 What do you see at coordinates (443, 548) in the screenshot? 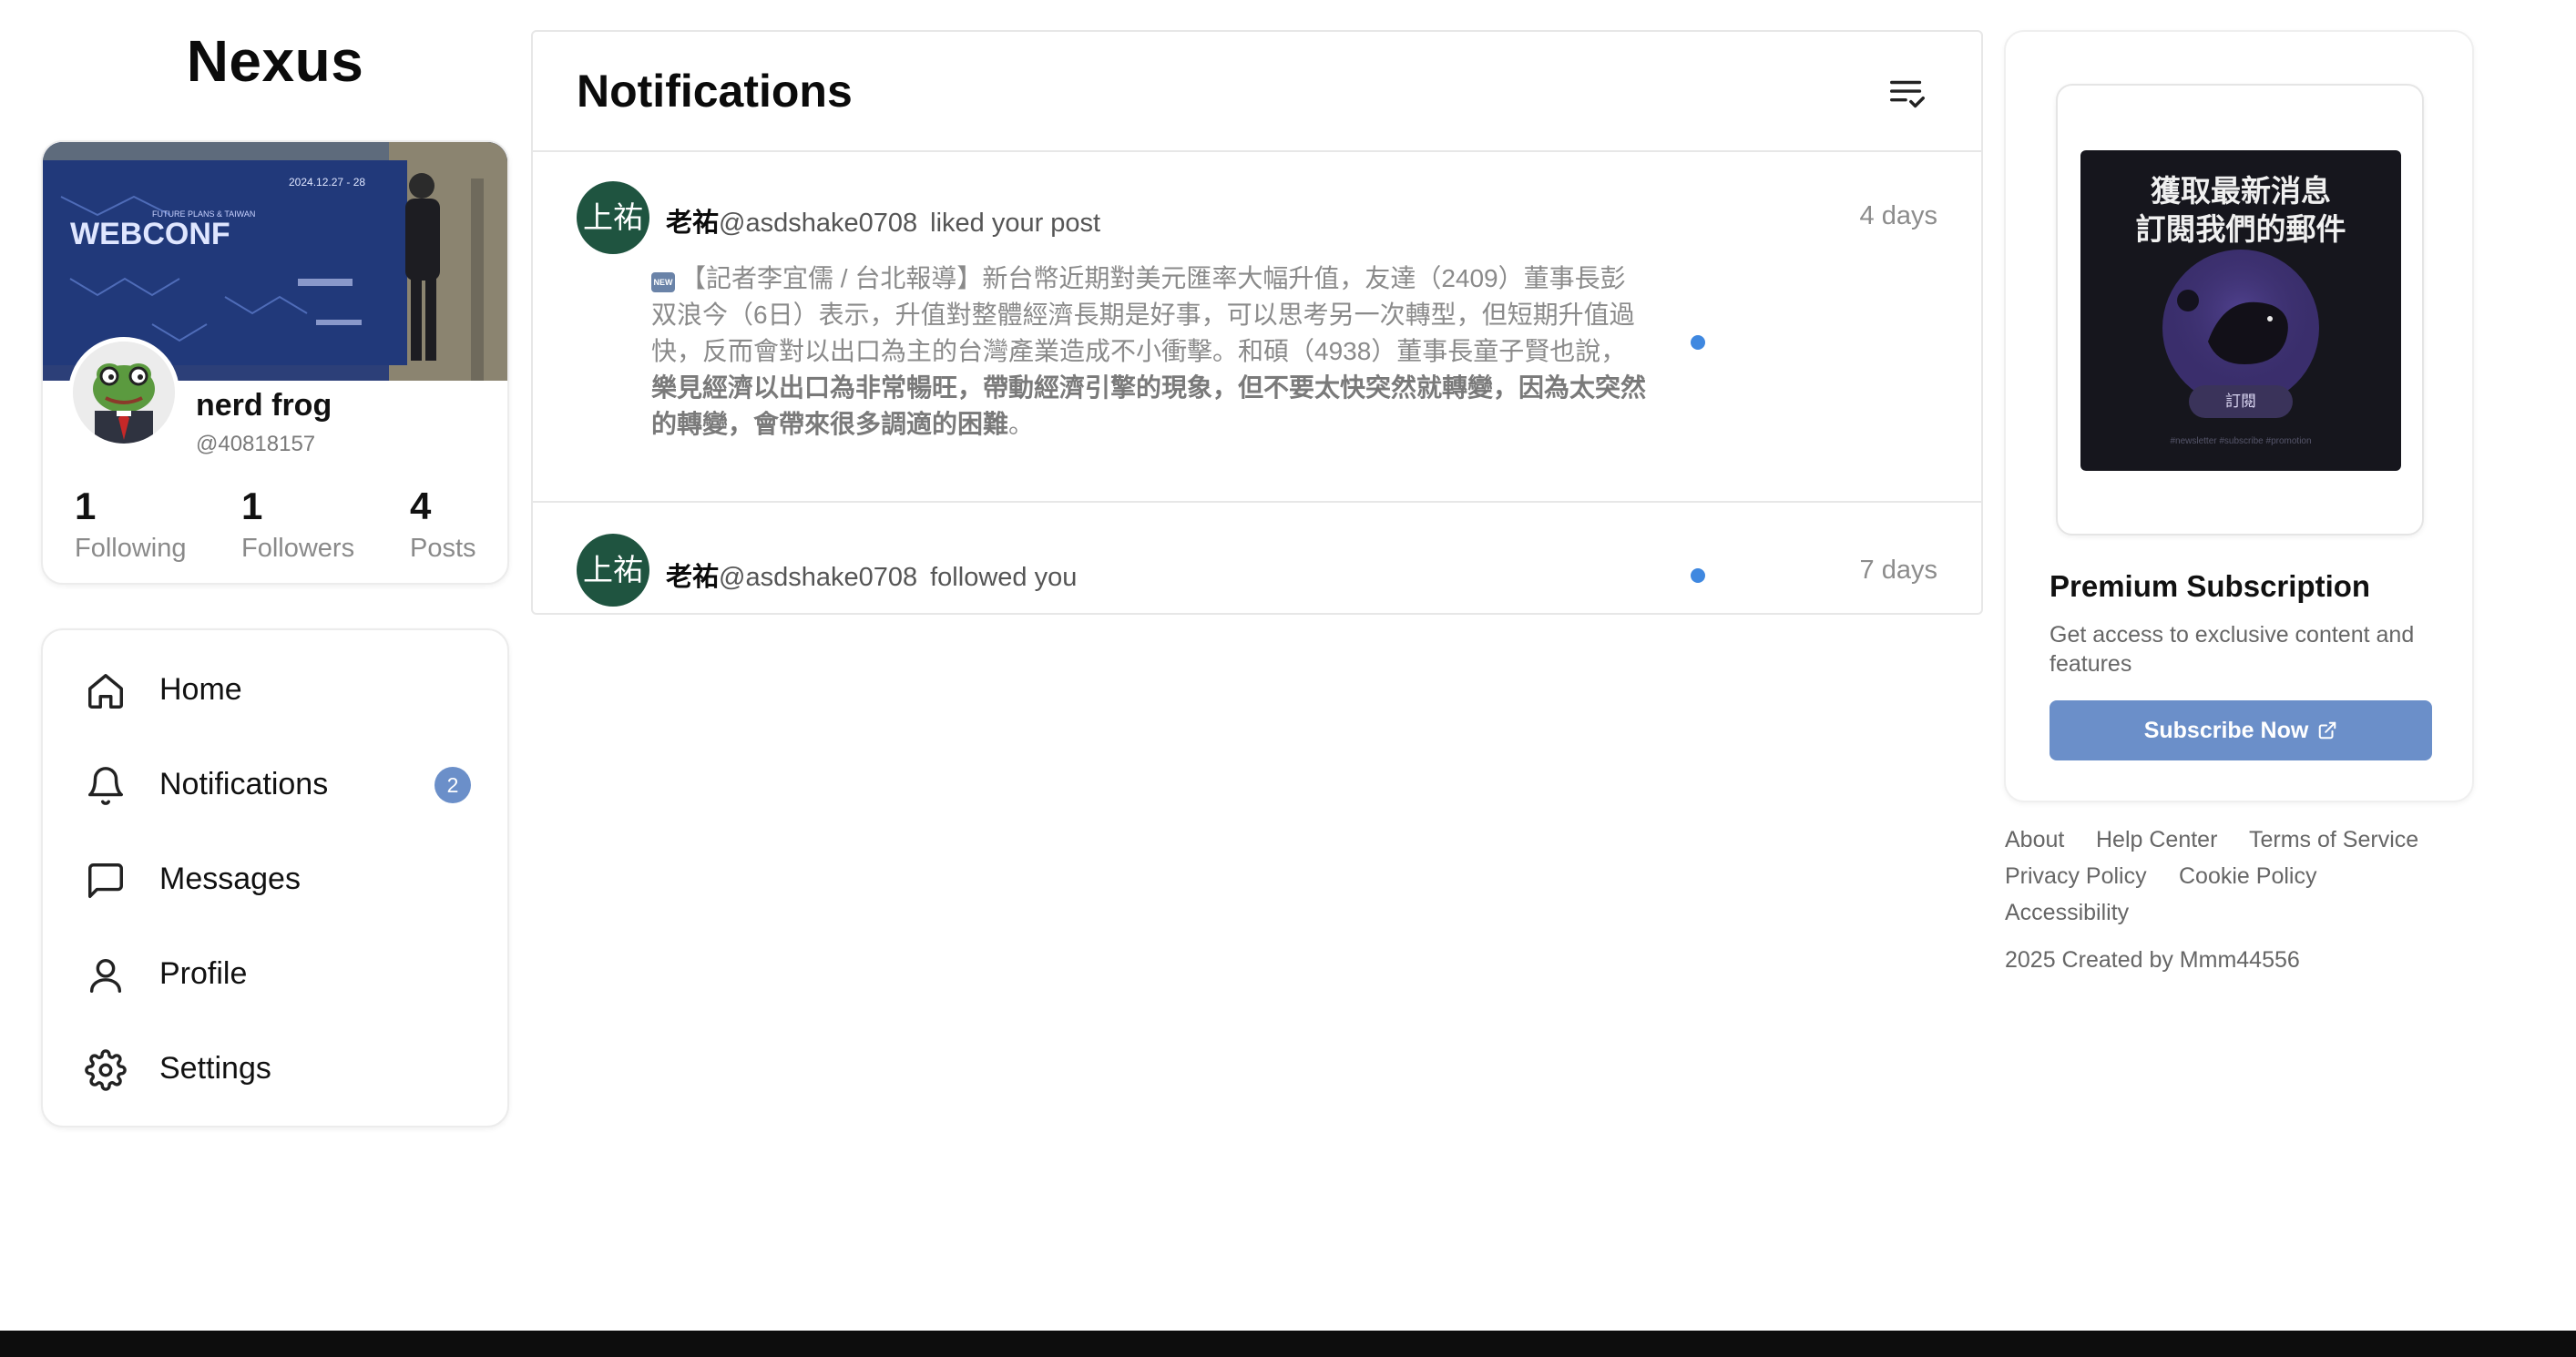
I see `stat-posts-label: Posts` at bounding box center [443, 548].